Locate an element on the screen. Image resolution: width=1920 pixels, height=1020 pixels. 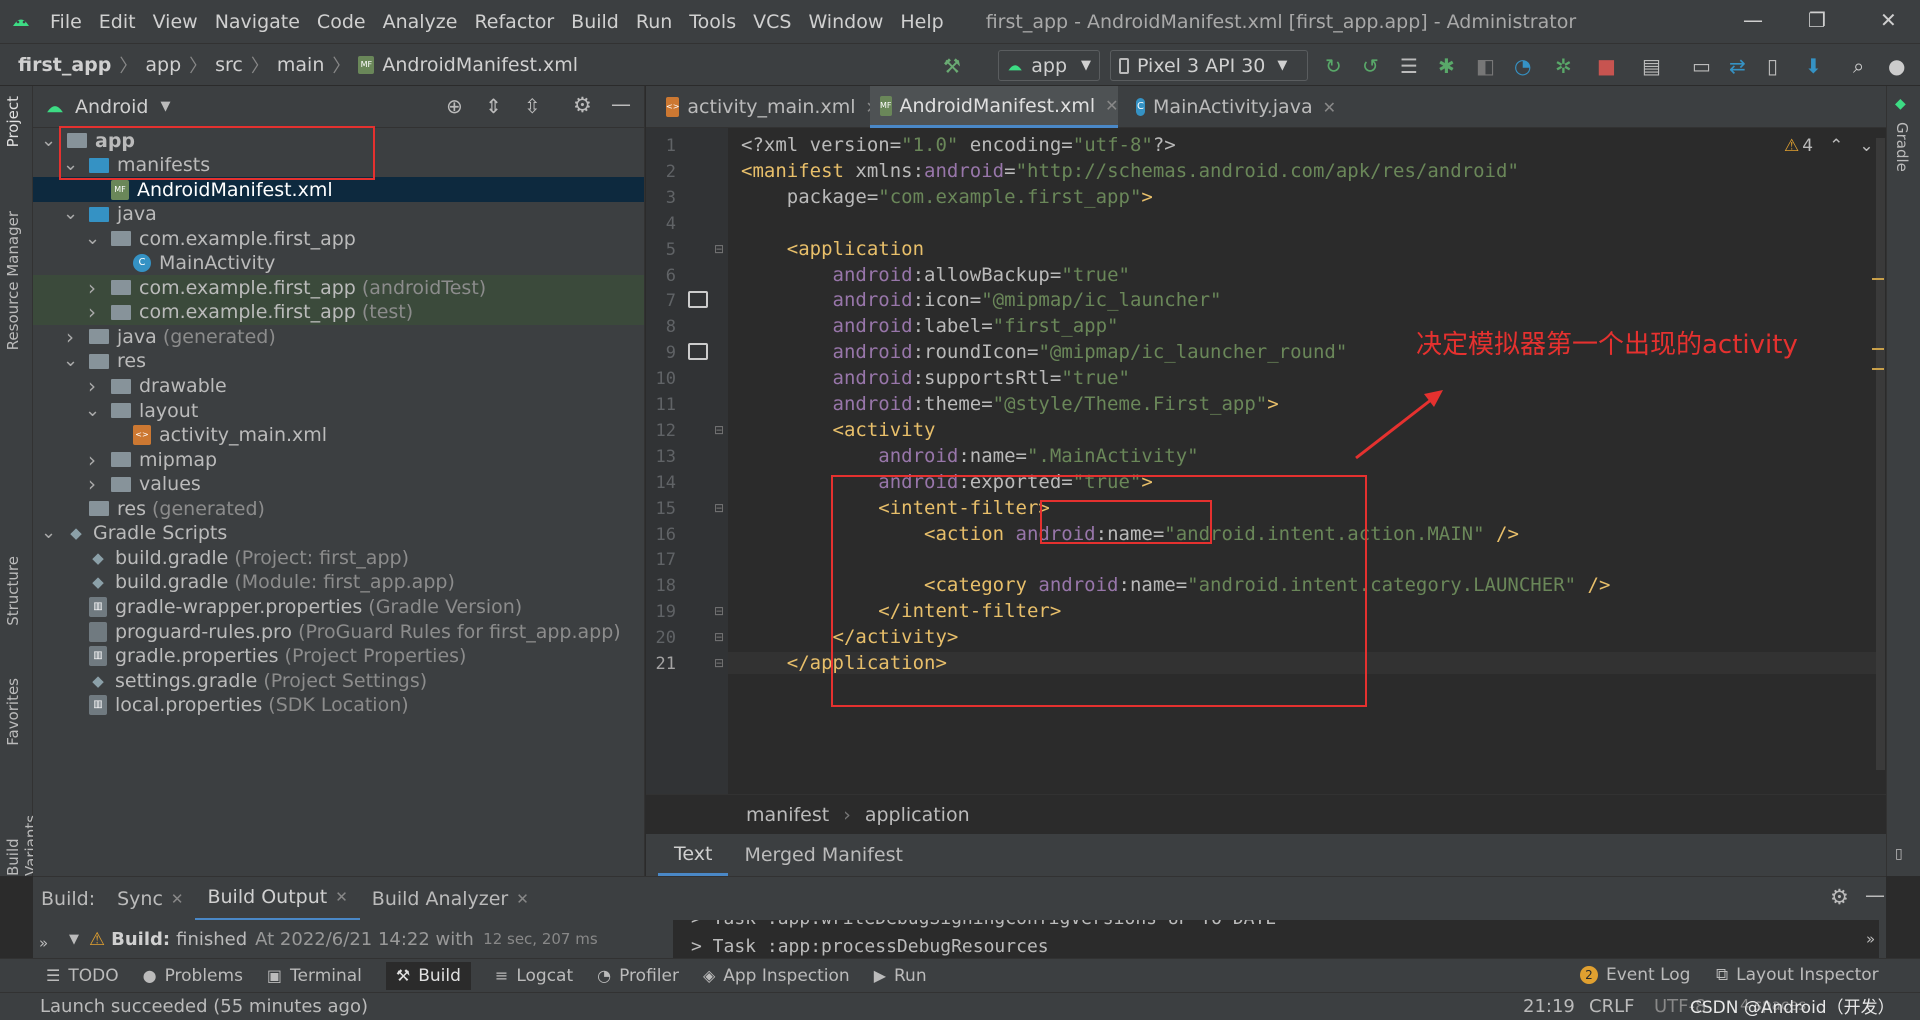
tab-project: Project is located at coordinates (13, 121).